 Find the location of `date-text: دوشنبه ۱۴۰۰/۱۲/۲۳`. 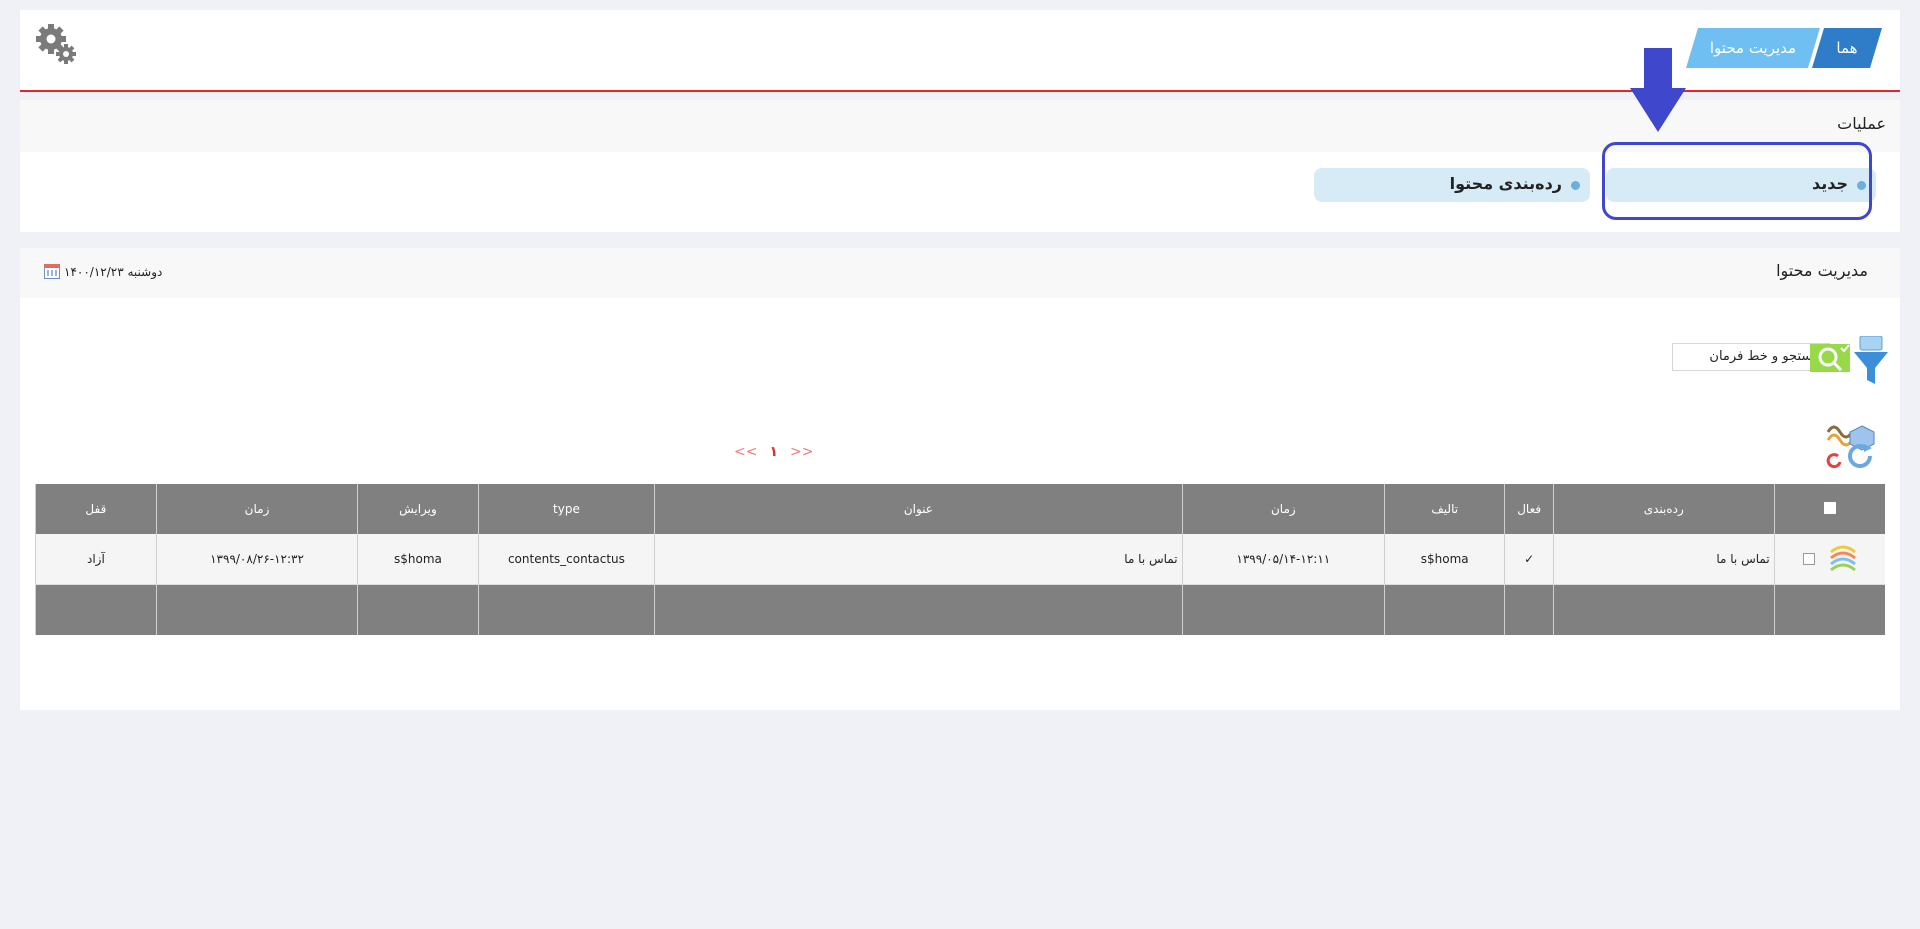

date-text: دوشنبه ۱۴۰۰/۱۲/۲۳ is located at coordinates (113, 271).